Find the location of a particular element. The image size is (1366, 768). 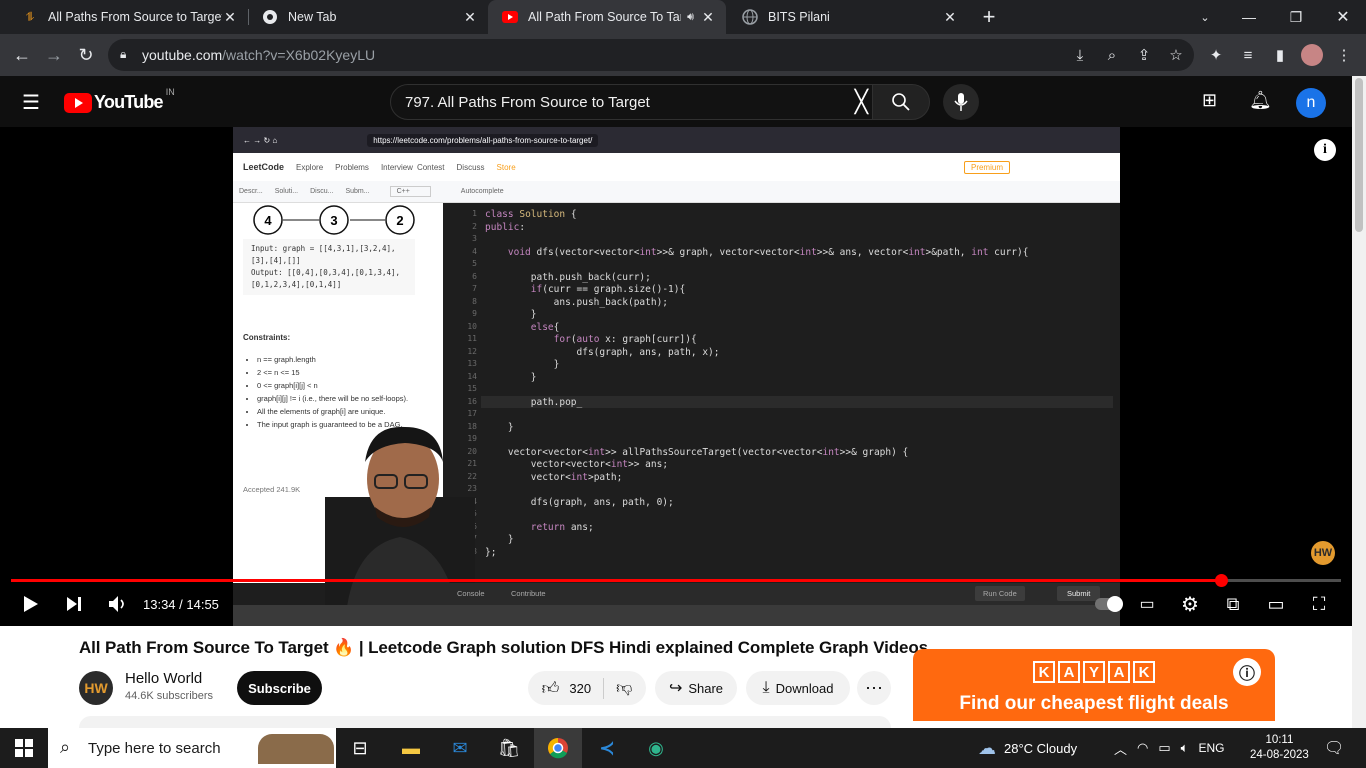

profile-avatar is located at coordinates (1312, 55).